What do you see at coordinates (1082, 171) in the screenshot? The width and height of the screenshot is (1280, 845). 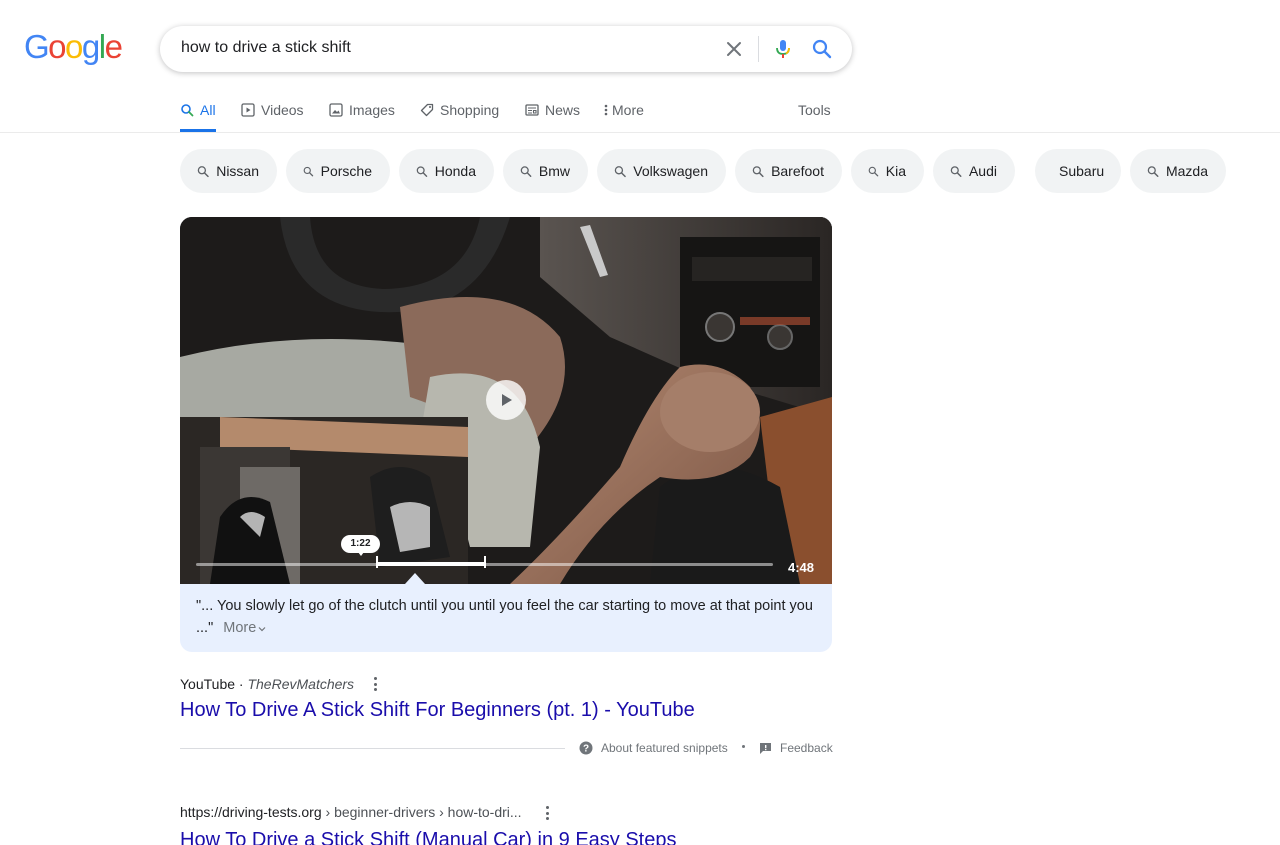 I see `chip-label: Subaru` at bounding box center [1082, 171].